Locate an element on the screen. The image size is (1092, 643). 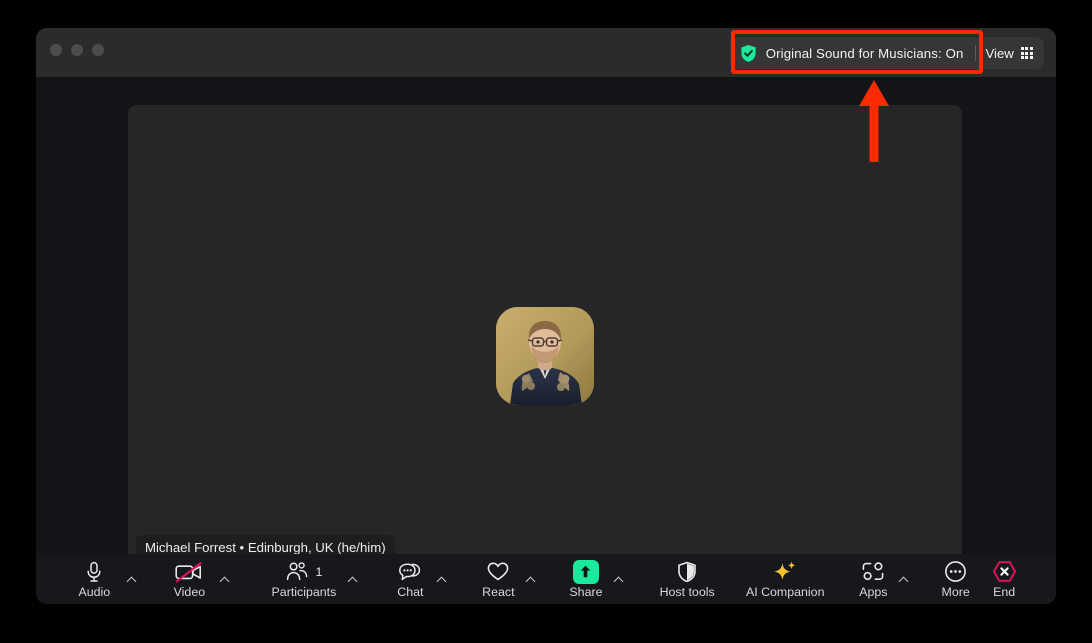
toolbar-button-video: Video is located at coordinates (190, 579).